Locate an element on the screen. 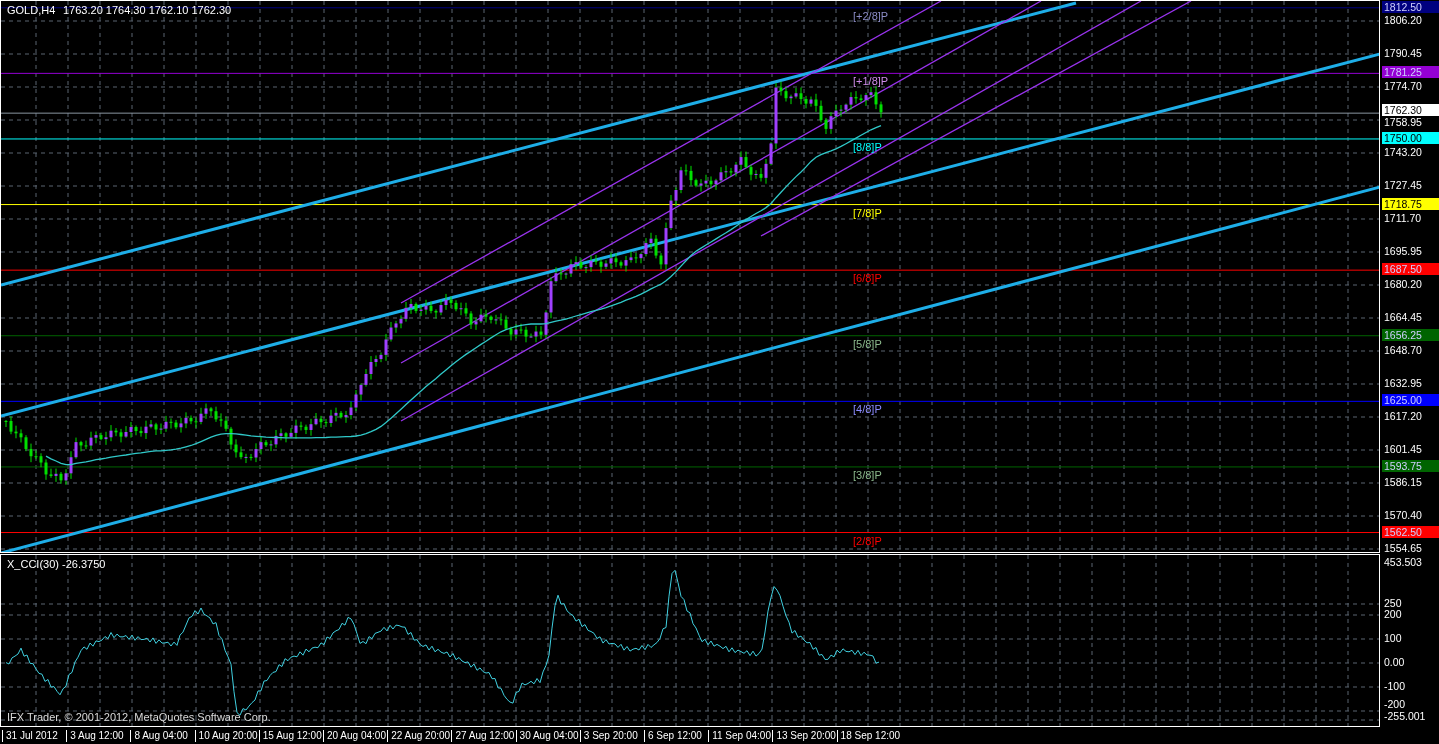 This screenshot has height=744, width=1439. level-label: [+1/8]P is located at coordinates (871, 82).